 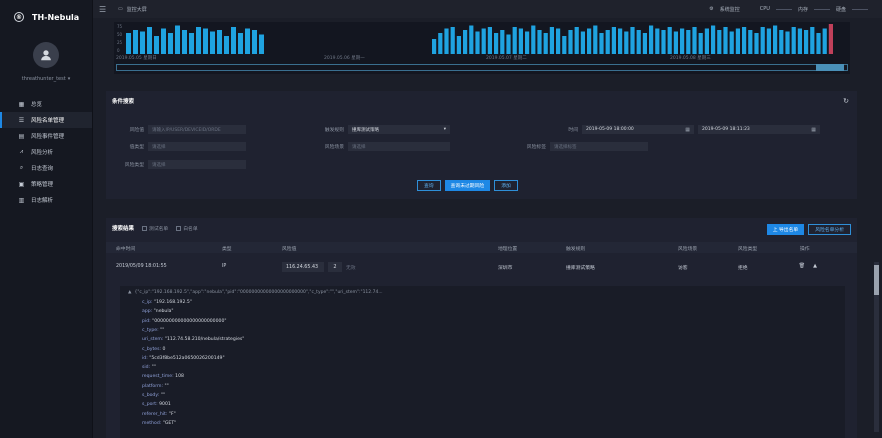 What do you see at coordinates (56, 17) in the screenshot?
I see `brand-name: TH-Nebula` at bounding box center [56, 17].